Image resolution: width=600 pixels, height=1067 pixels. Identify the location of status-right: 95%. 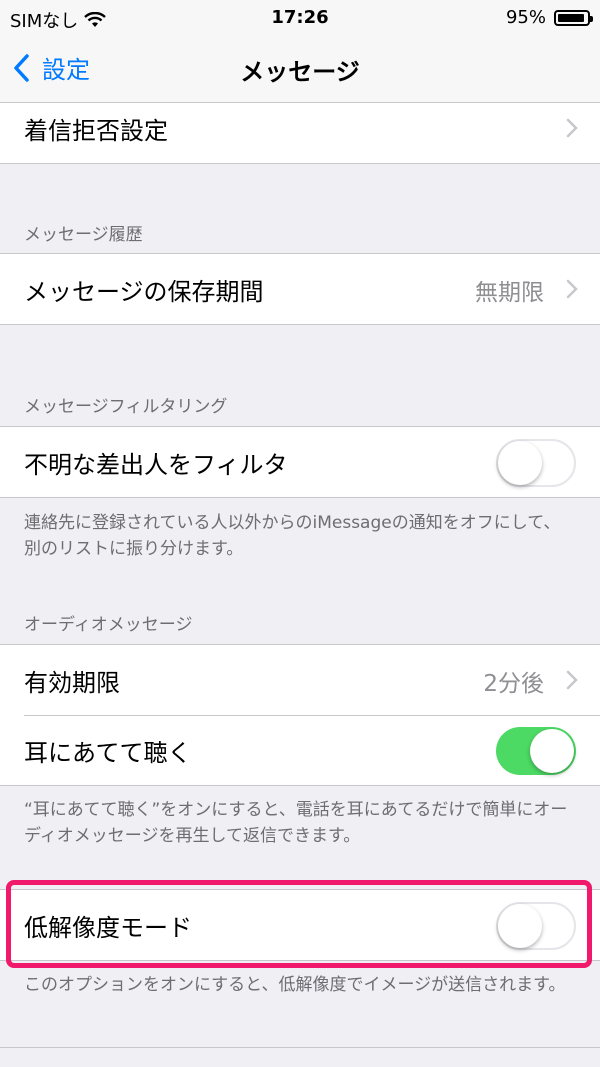
(549, 17).